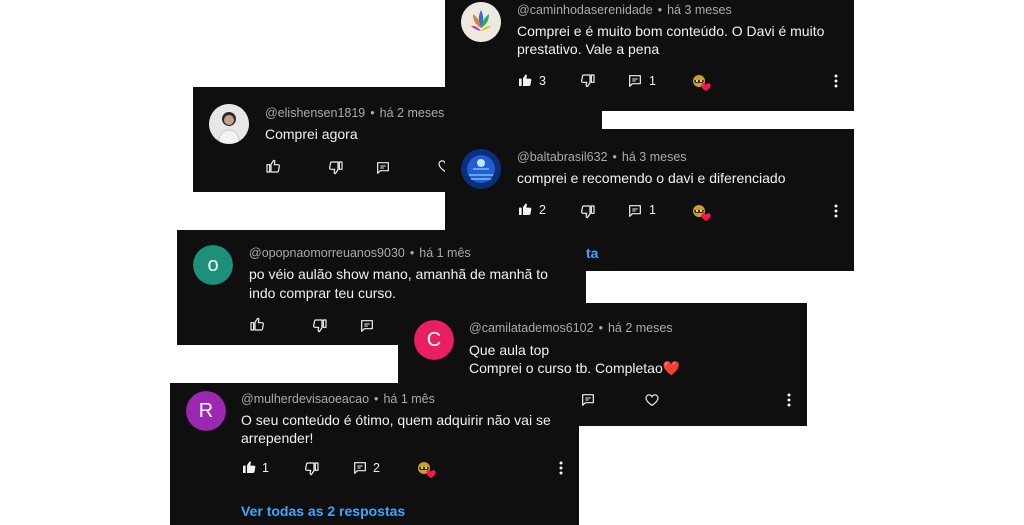 The image size is (1024, 525). I want to click on comment-author: @baltabrasil632, so click(562, 157).